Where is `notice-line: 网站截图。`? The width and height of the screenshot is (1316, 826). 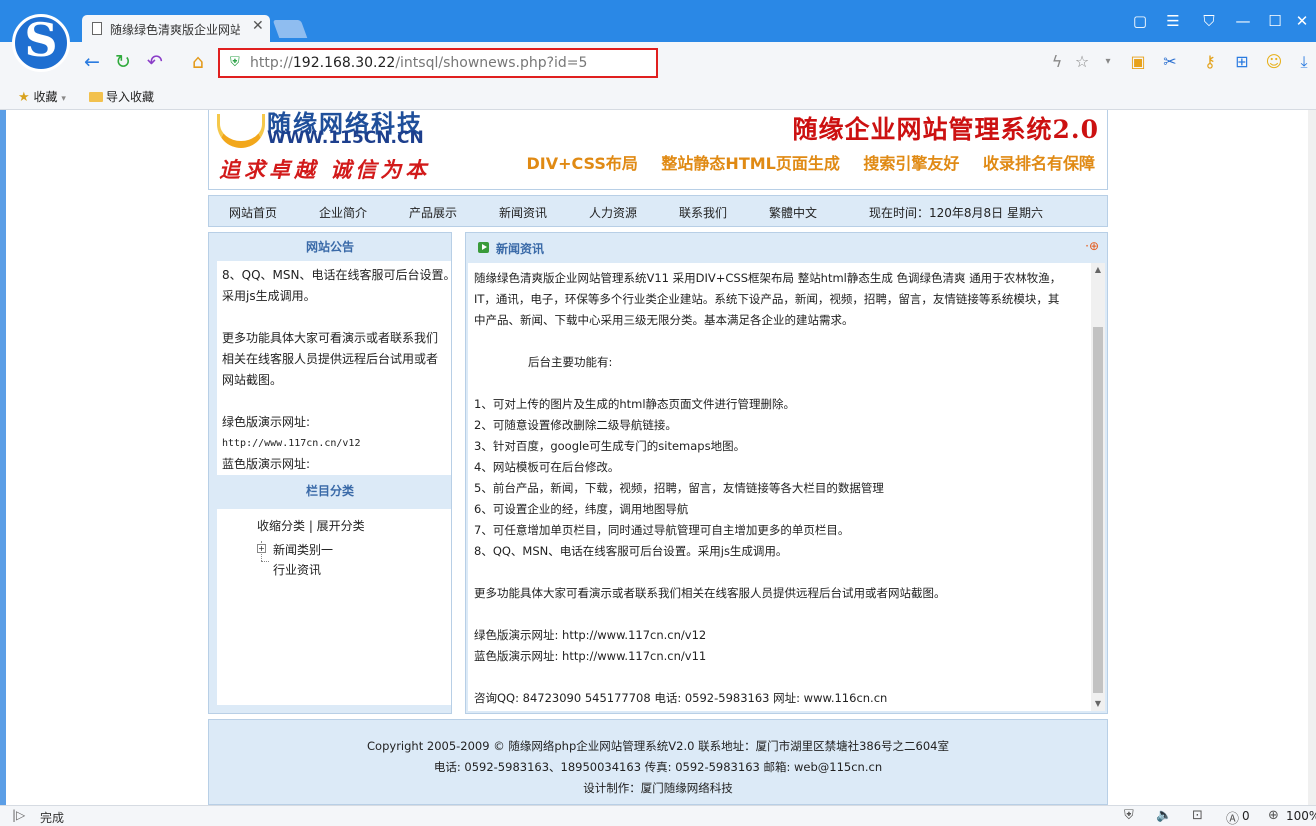
notice-line: 网站截图。 is located at coordinates (252, 380).